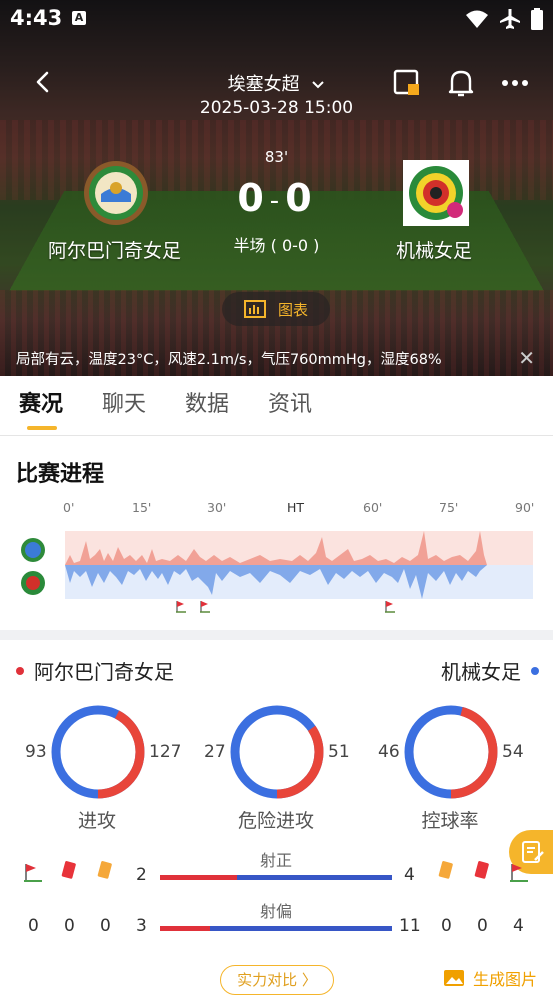  I want to click on away-yellow-cards: 0, so click(446, 926).